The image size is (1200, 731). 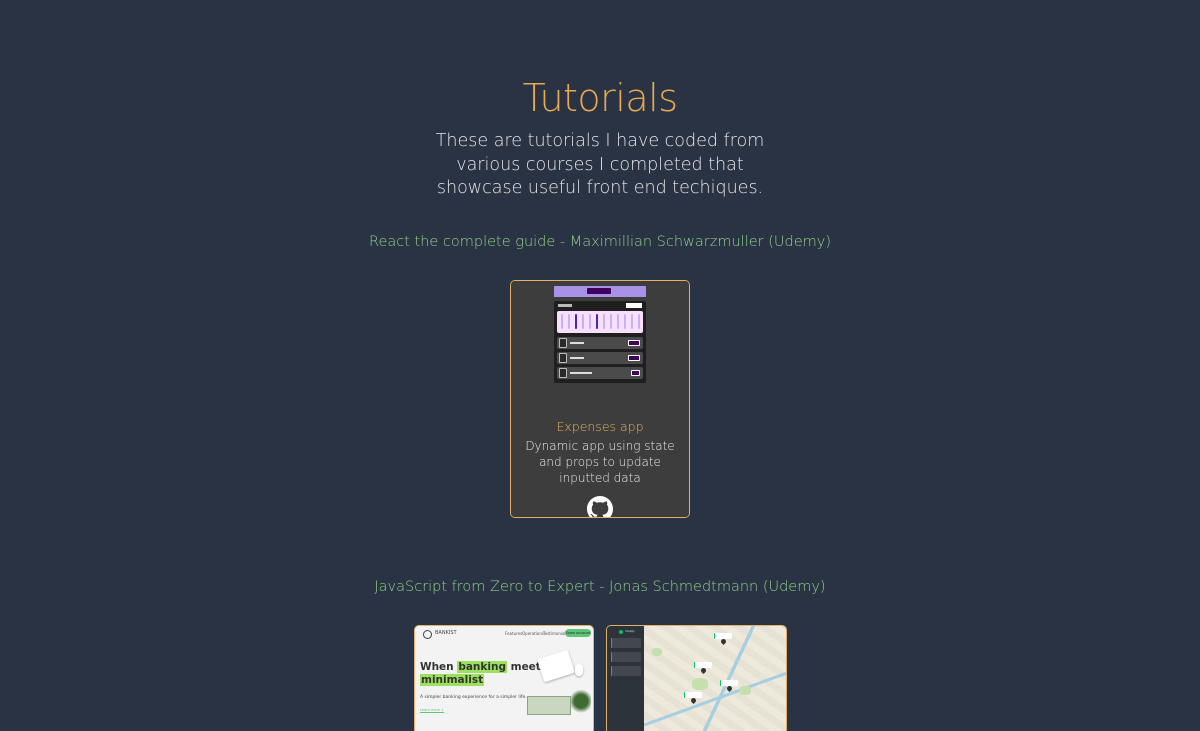 I want to click on thumb-filter-select, so click(x=634, y=305).